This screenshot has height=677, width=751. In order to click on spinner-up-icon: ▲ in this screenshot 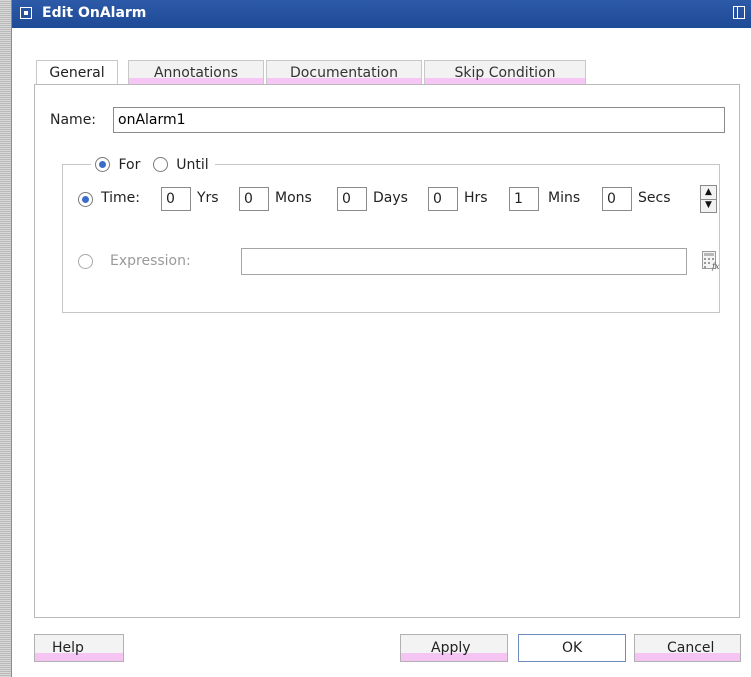, I will do `click(708, 193)`.